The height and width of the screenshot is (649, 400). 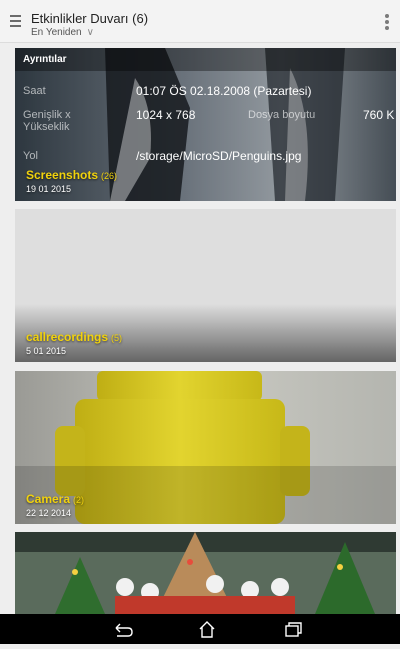 What do you see at coordinates (117, 338) in the screenshot?
I see `album-count: (5)` at bounding box center [117, 338].